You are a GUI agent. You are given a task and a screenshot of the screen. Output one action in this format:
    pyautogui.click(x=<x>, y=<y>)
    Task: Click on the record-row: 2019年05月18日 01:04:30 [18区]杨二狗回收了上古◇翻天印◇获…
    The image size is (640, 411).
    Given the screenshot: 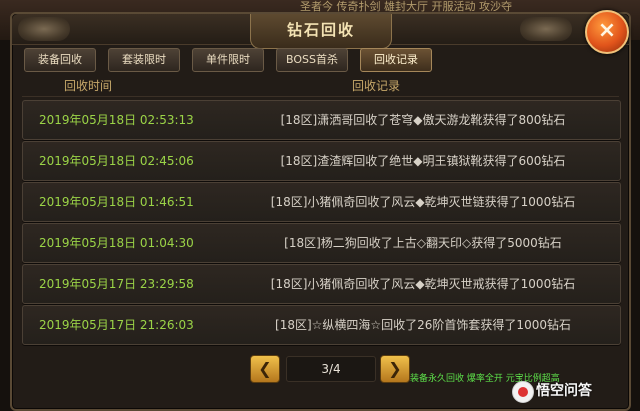 What is the action you would take?
    pyautogui.click(x=321, y=243)
    